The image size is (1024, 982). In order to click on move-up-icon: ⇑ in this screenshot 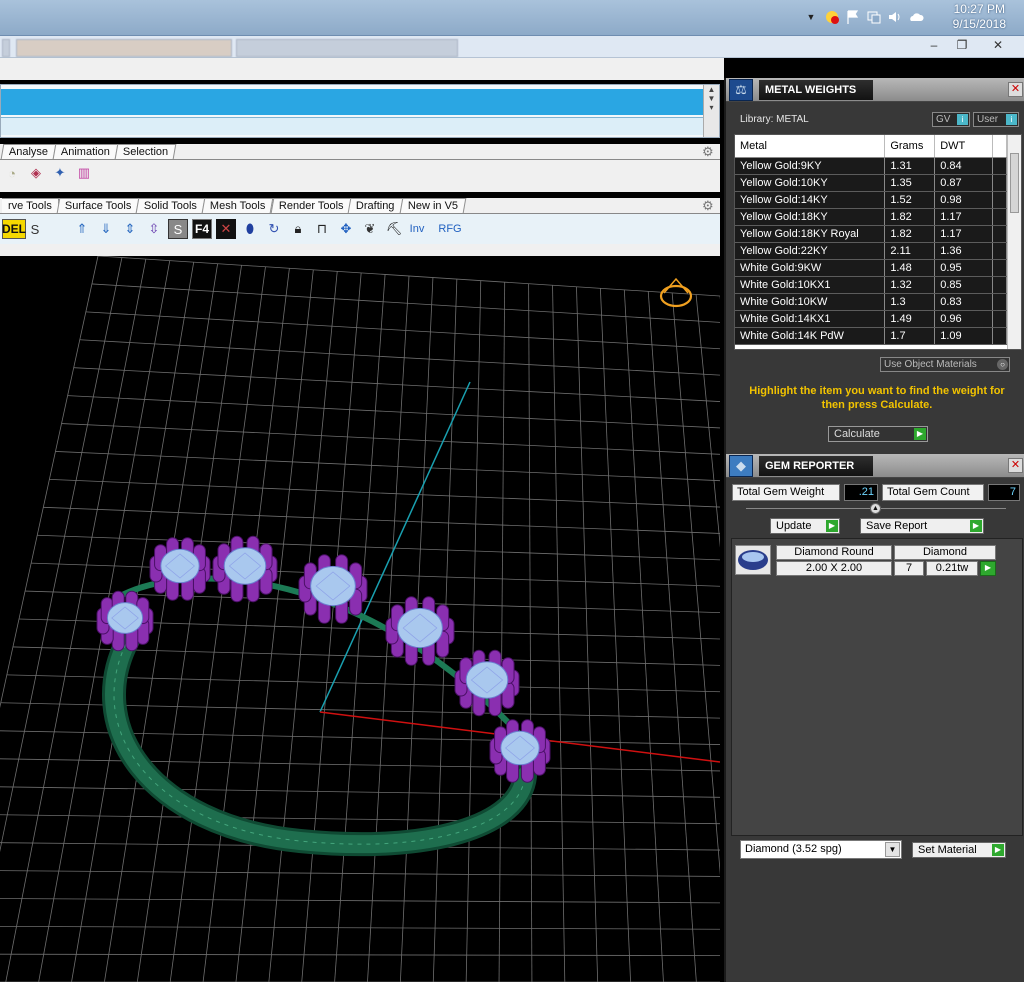, I will do `click(82, 229)`.